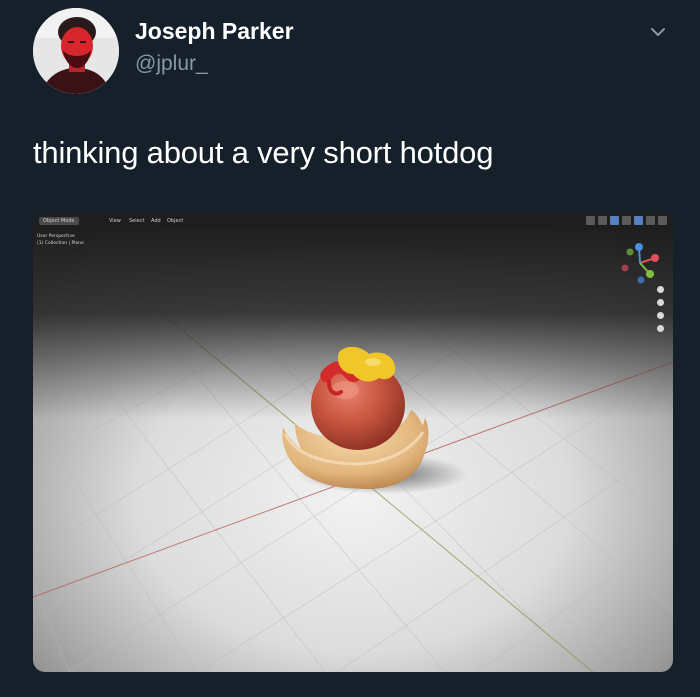  Describe the element at coordinates (660, 315) in the screenshot. I see `camera-view-icon` at that location.